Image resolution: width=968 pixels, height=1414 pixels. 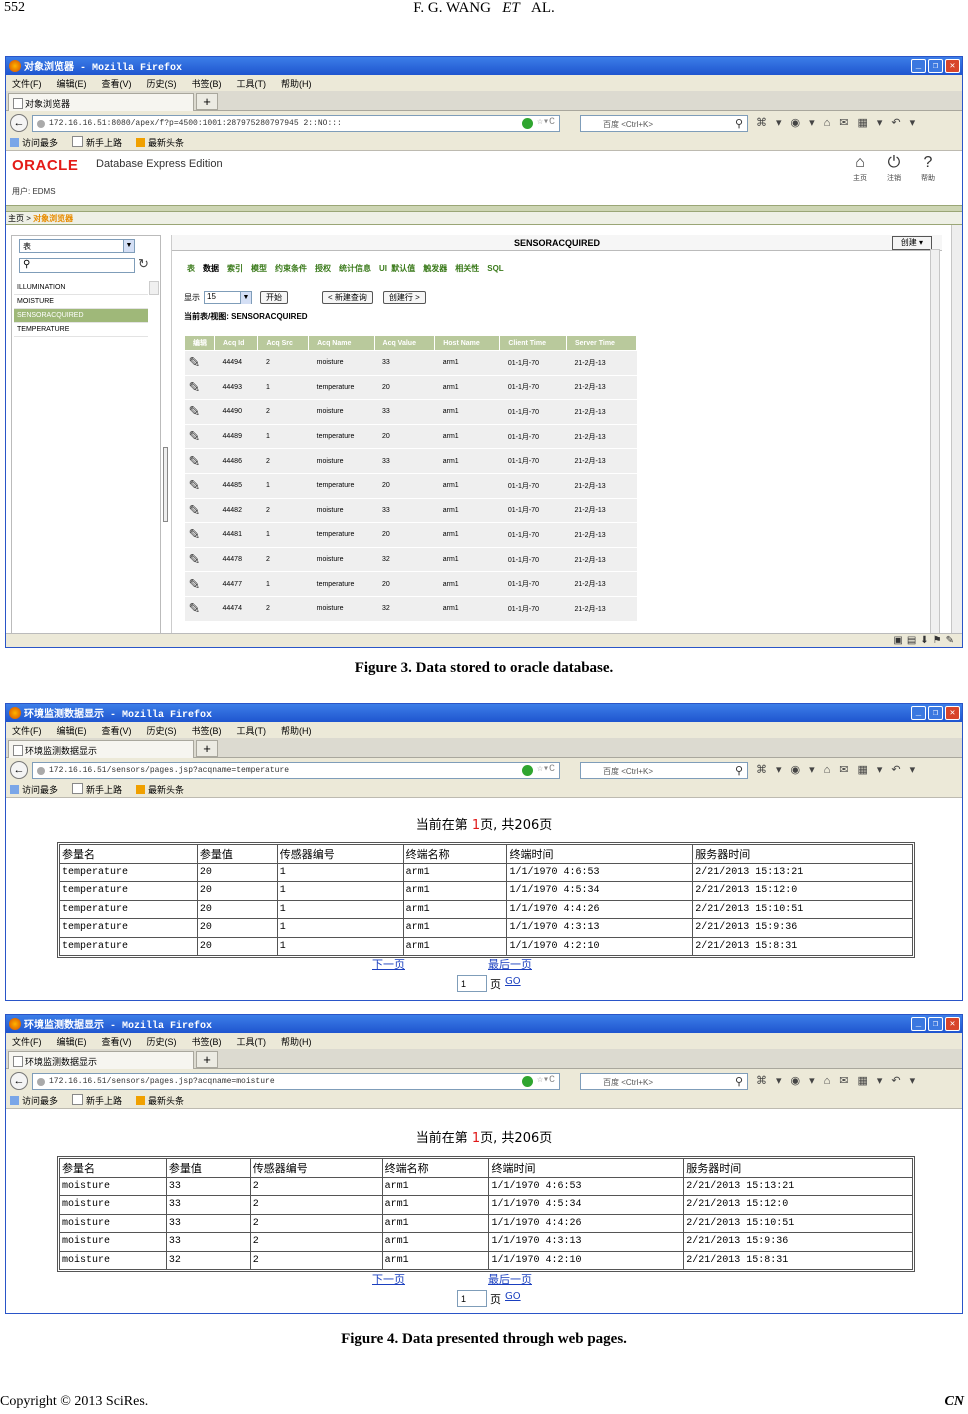 I want to click on new-query-button: < 新建查询, so click(x=347, y=297).